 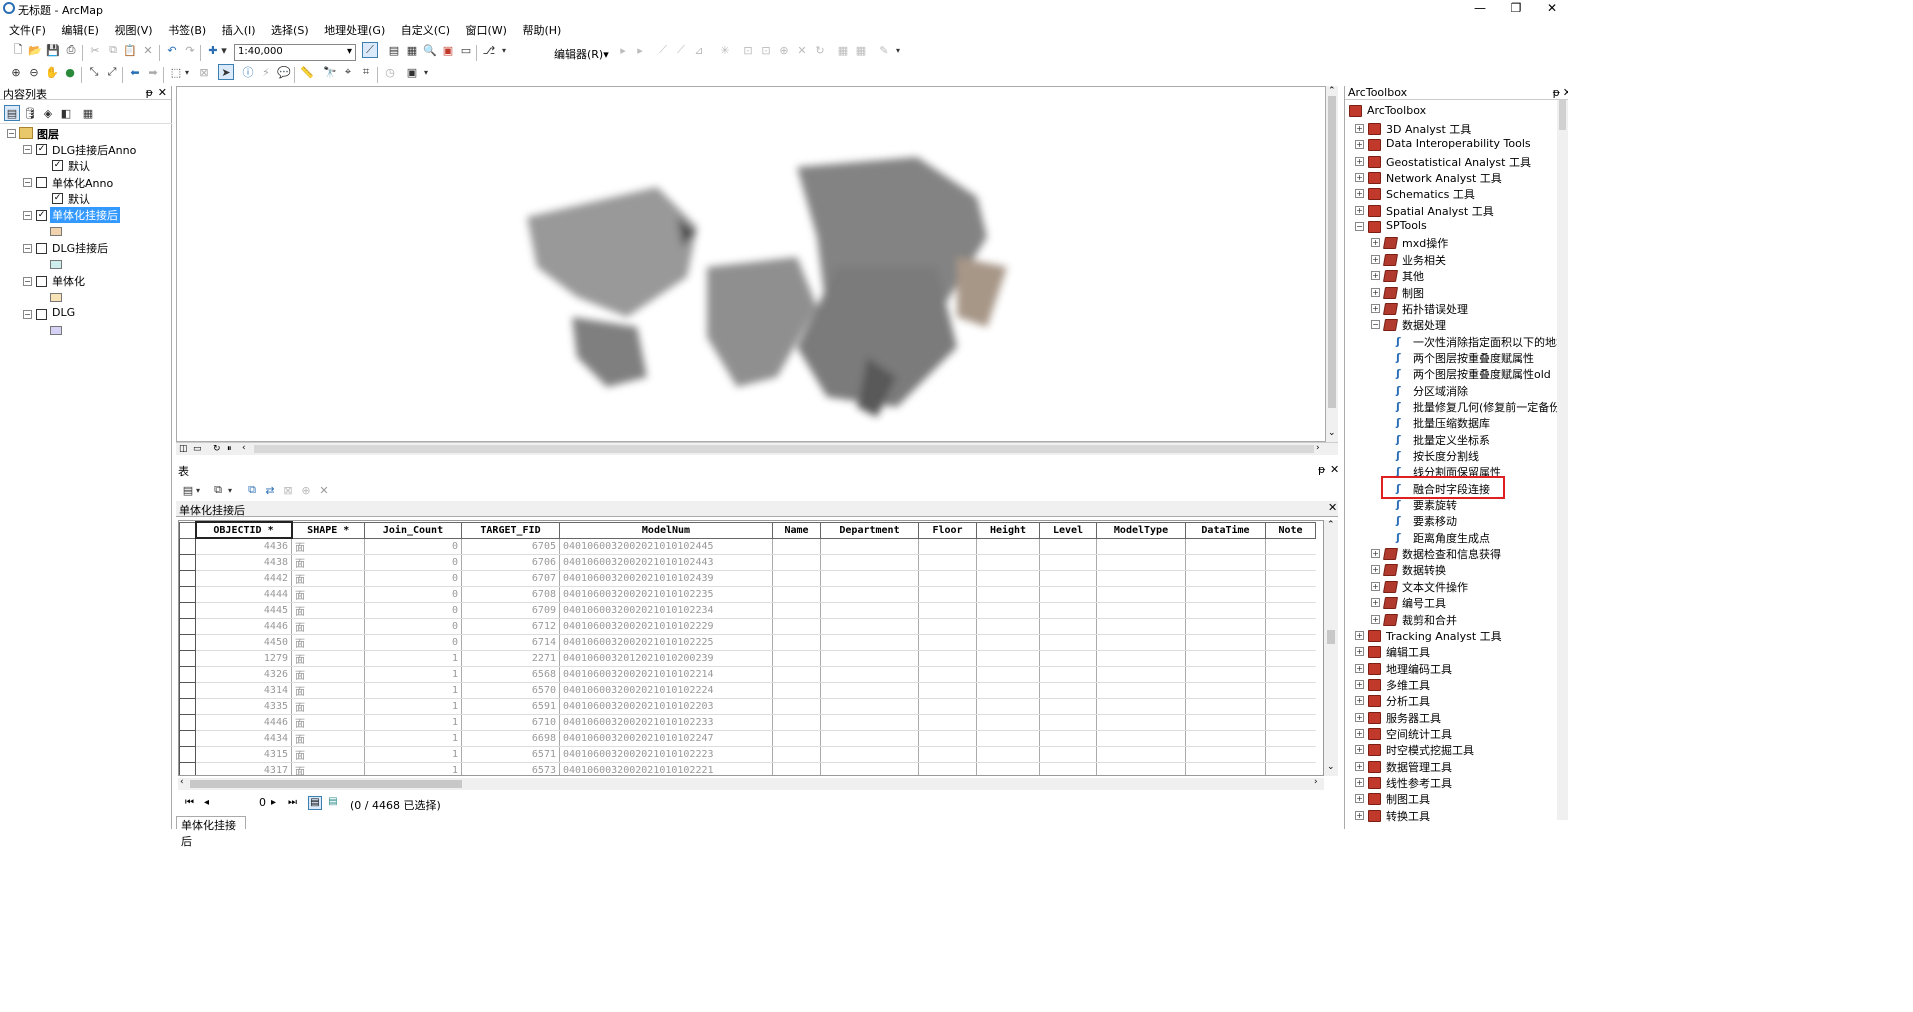 I want to click on column-header: OBJECTID *, so click(x=243, y=530).